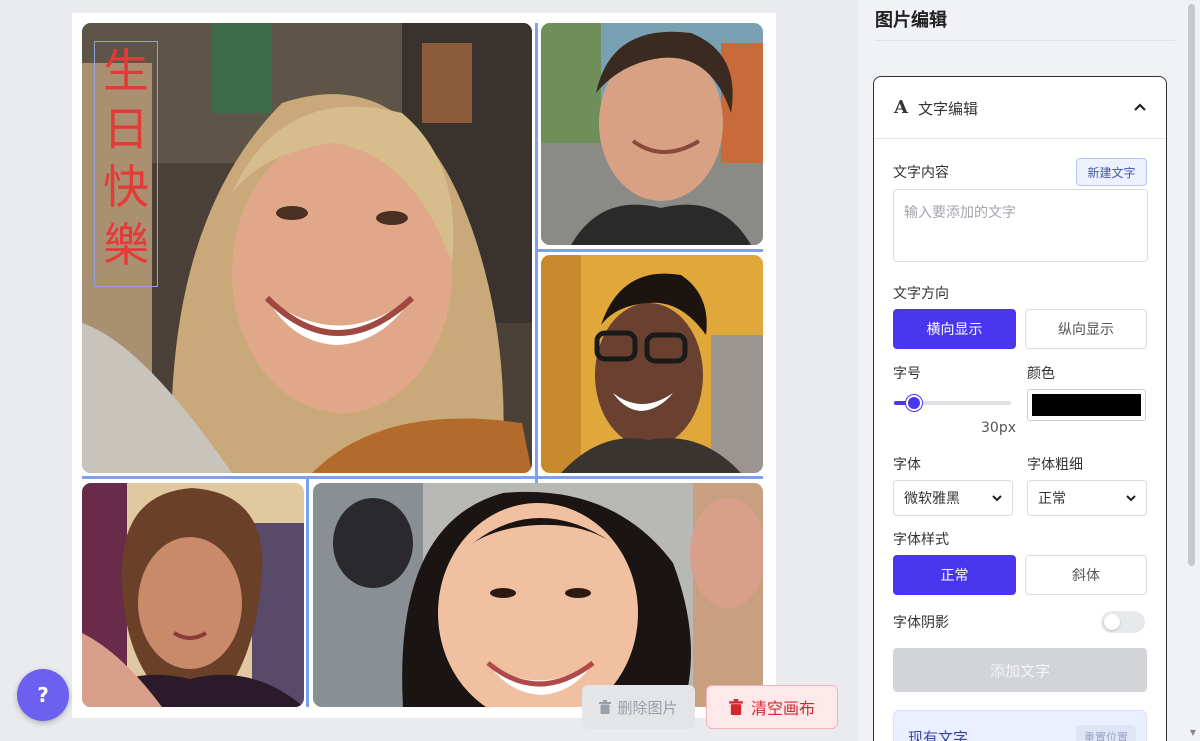  I want to click on text-content-label: 文字内容, so click(921, 173).